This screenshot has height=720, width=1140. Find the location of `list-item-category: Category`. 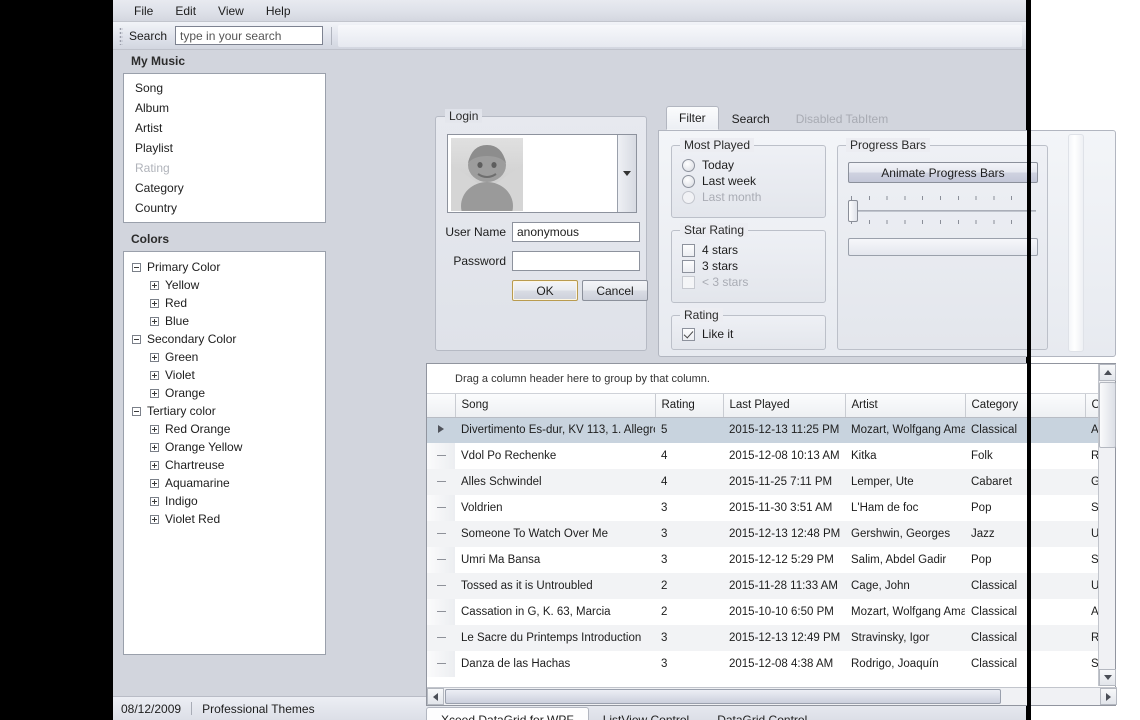

list-item-category: Category is located at coordinates (224, 188).